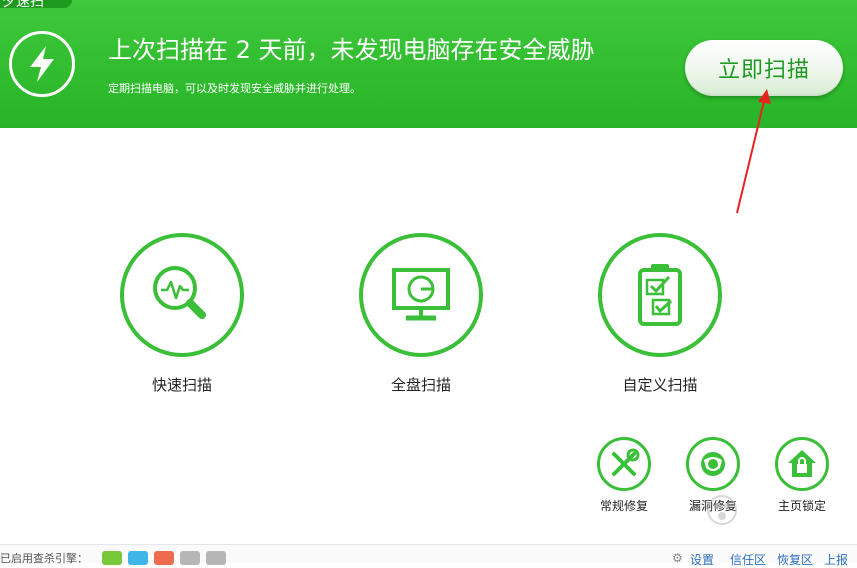  Describe the element at coordinates (802, 463) in the screenshot. I see `home-lock-icon` at that location.